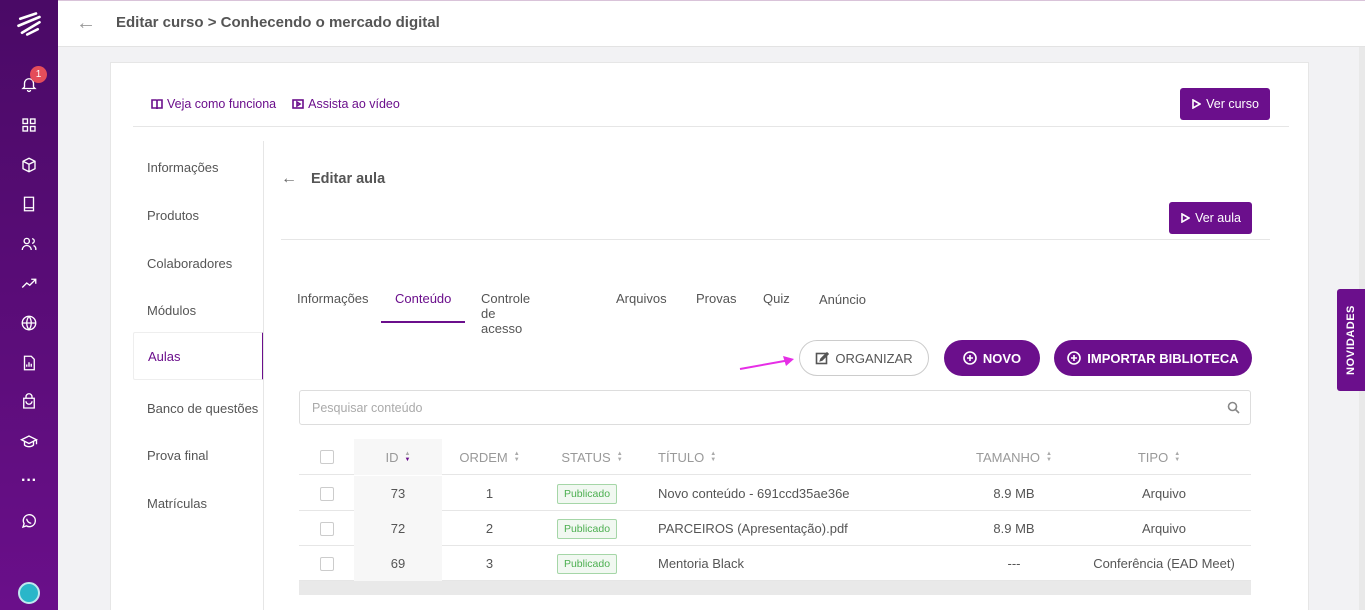 The width and height of the screenshot is (1365, 610). Describe the element at coordinates (198, 310) in the screenshot. I see `side-item-modulos: Módulos` at that location.